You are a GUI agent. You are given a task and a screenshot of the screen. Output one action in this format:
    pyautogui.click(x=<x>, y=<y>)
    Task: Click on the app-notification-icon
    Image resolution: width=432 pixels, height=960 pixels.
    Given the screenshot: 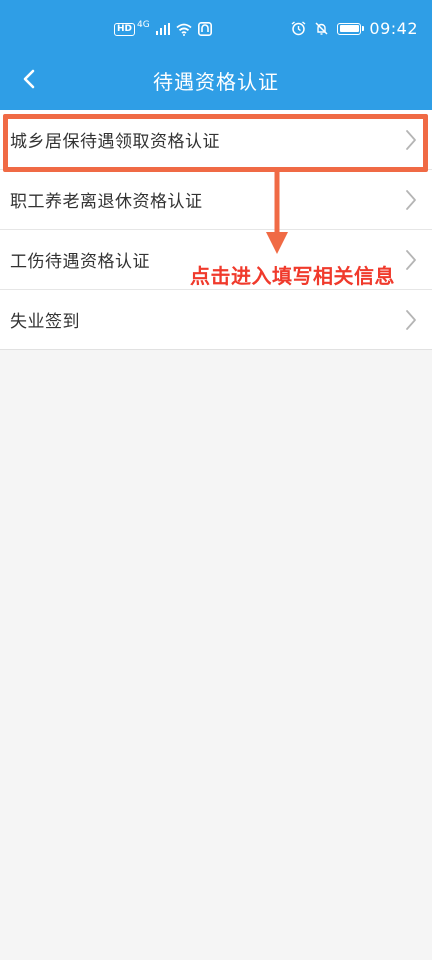 What is the action you would take?
    pyautogui.click(x=204, y=29)
    